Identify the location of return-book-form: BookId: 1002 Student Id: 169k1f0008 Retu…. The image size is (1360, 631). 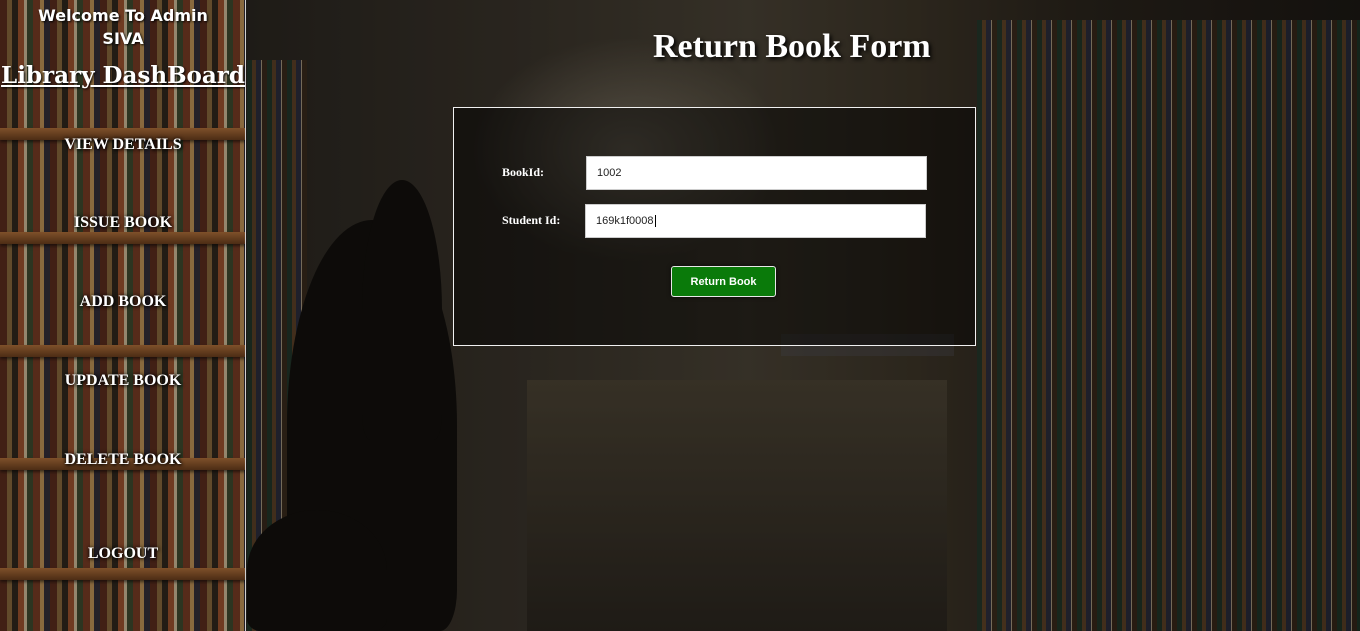
(714, 226).